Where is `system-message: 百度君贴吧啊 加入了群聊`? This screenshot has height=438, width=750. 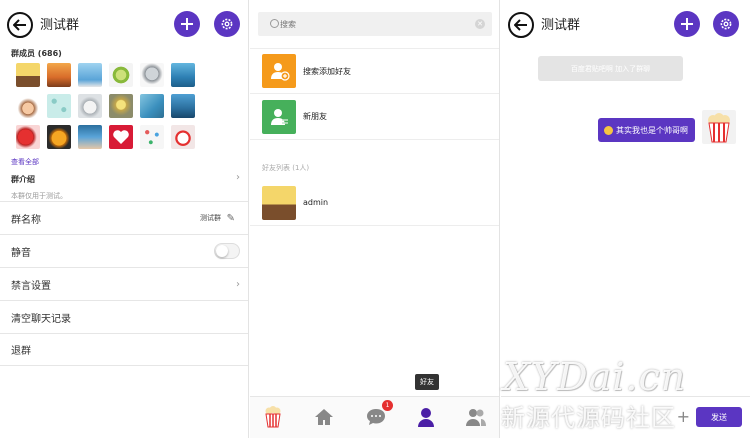 system-message: 百度君贴吧啊 加入了群聊 is located at coordinates (610, 68).